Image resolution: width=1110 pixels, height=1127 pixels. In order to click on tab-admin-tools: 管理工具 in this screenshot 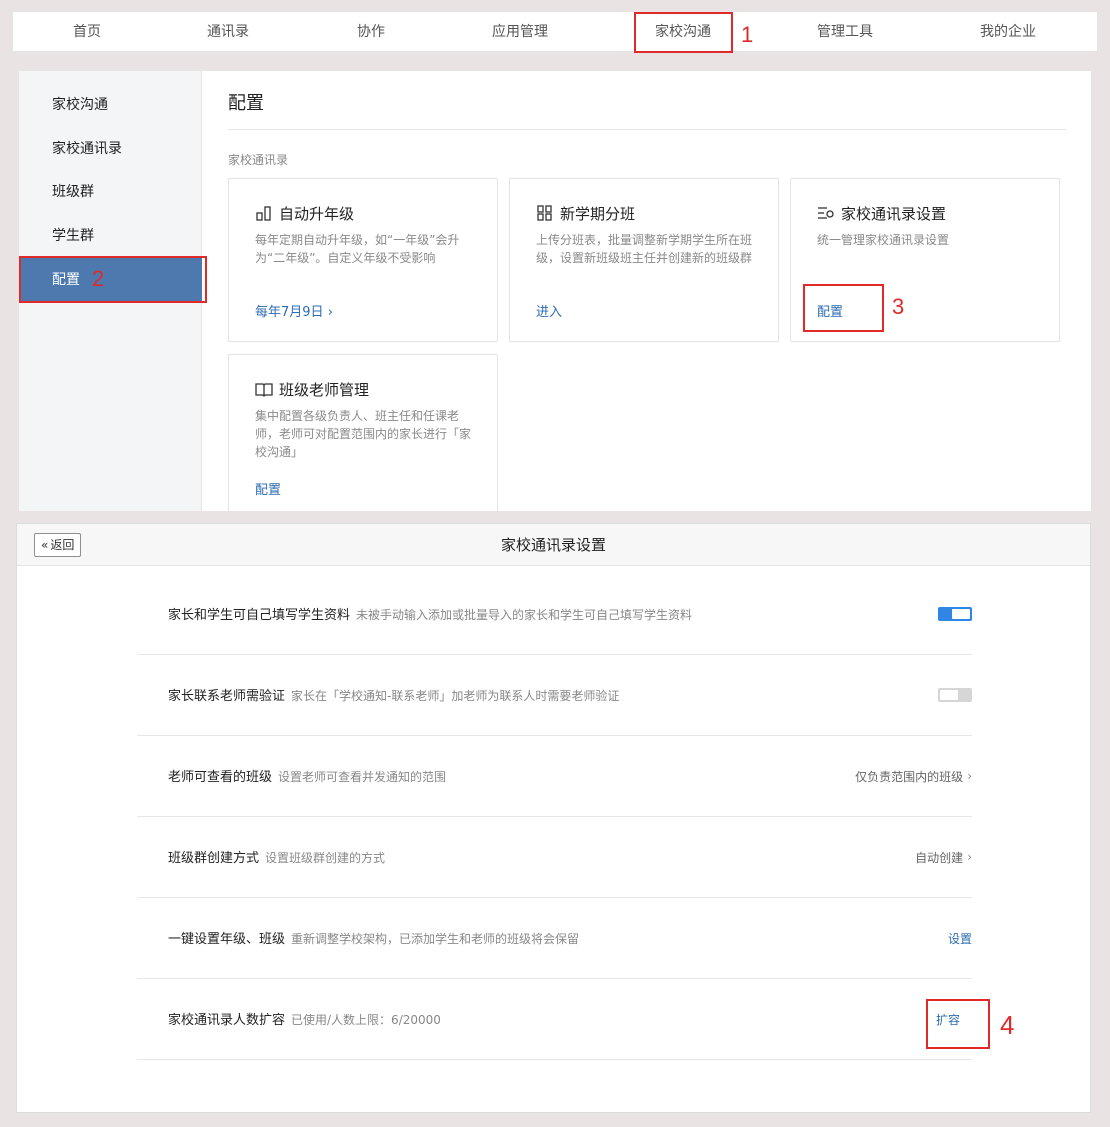, I will do `click(845, 32)`.